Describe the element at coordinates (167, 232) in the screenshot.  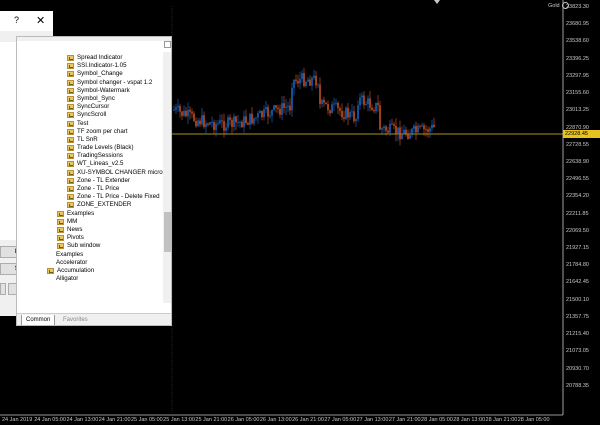
I see `scrollbar-thumb` at that location.